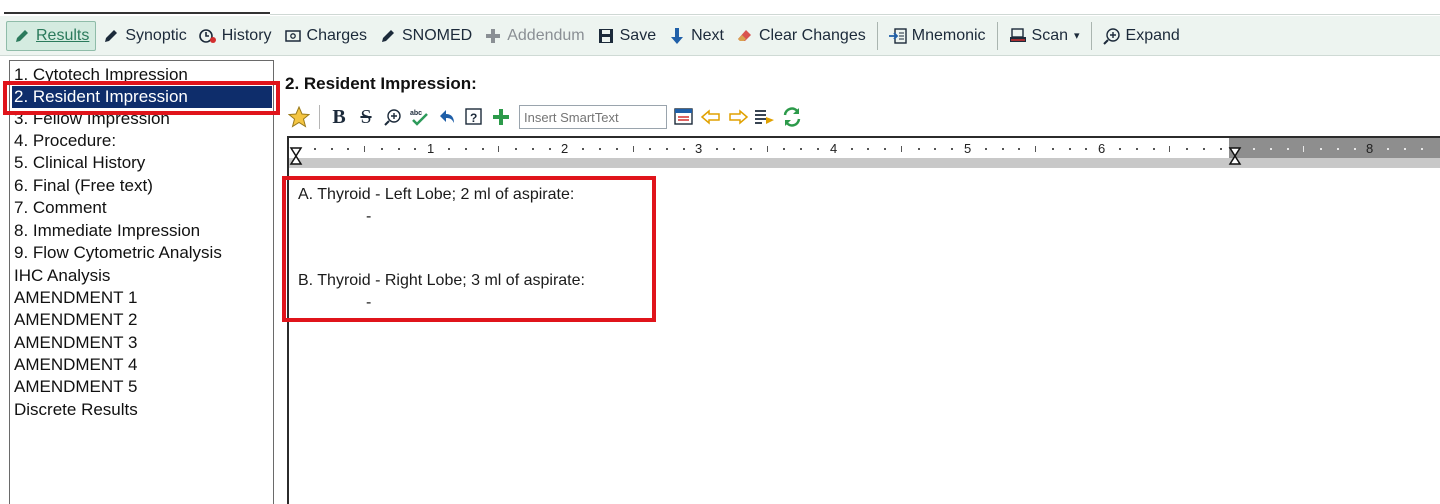  I want to click on list-item: 4. Procedure:, so click(65, 141).